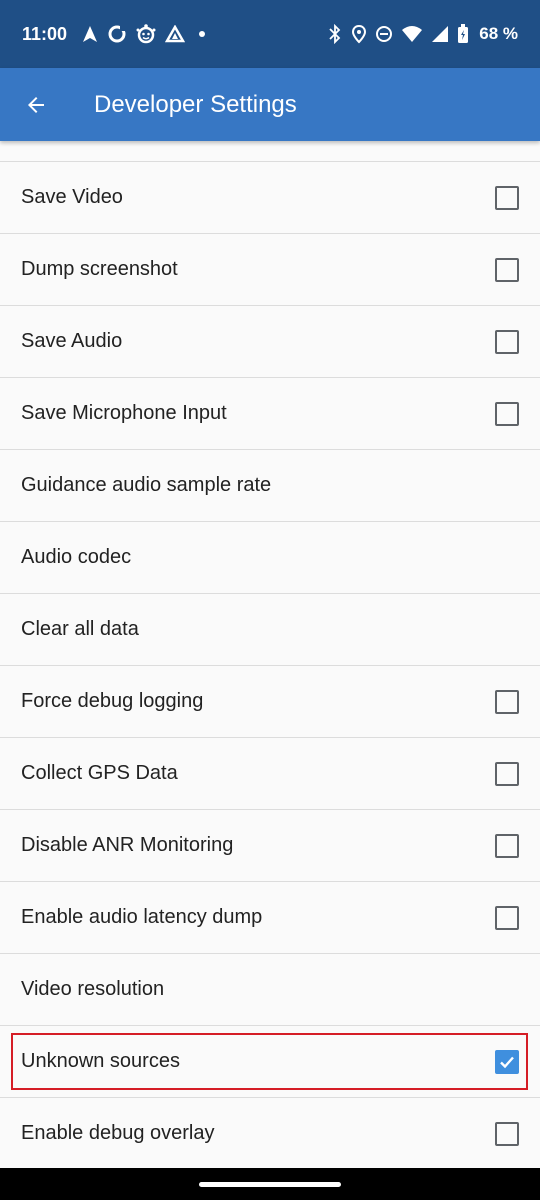 This screenshot has height=1200, width=540. Describe the element at coordinates (270, 342) in the screenshot. I see `setting-save-audio: Save Audio` at that location.